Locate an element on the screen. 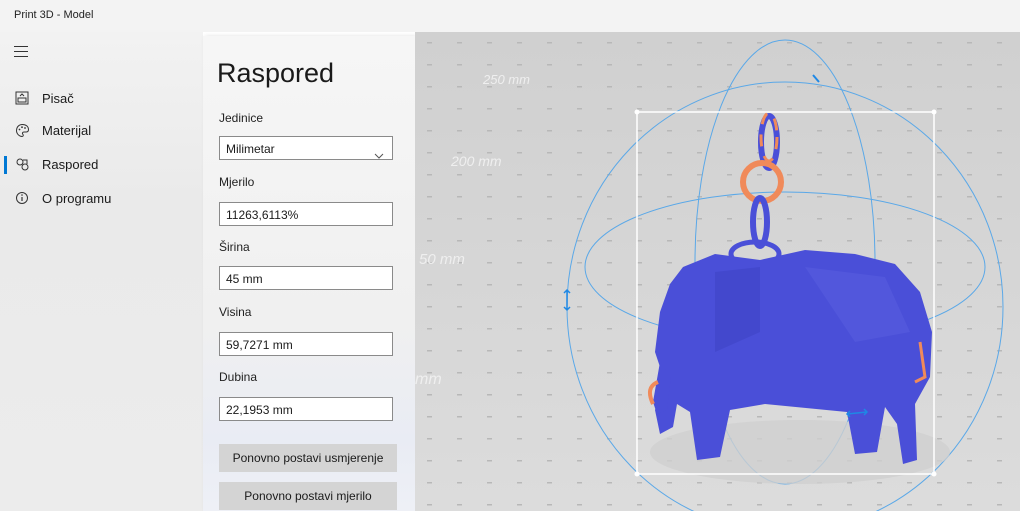 The width and height of the screenshot is (1020, 511). grid-label: mm is located at coordinates (428, 379).